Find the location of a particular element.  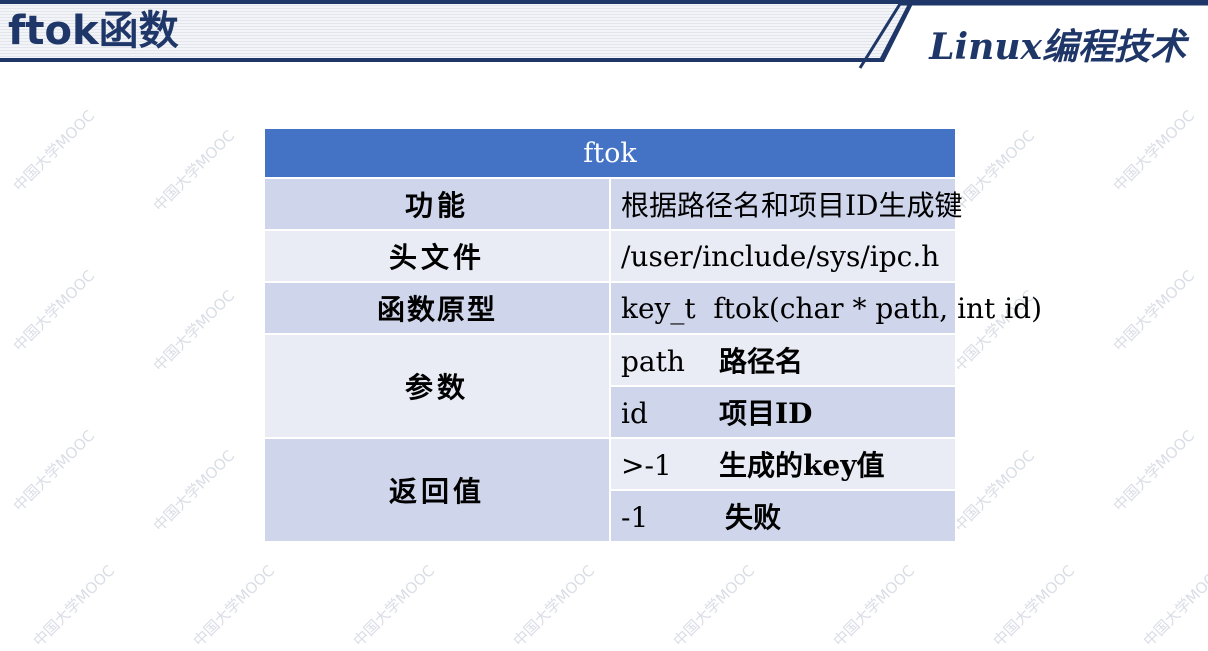

param-item: id 项目ID is located at coordinates (783, 412).